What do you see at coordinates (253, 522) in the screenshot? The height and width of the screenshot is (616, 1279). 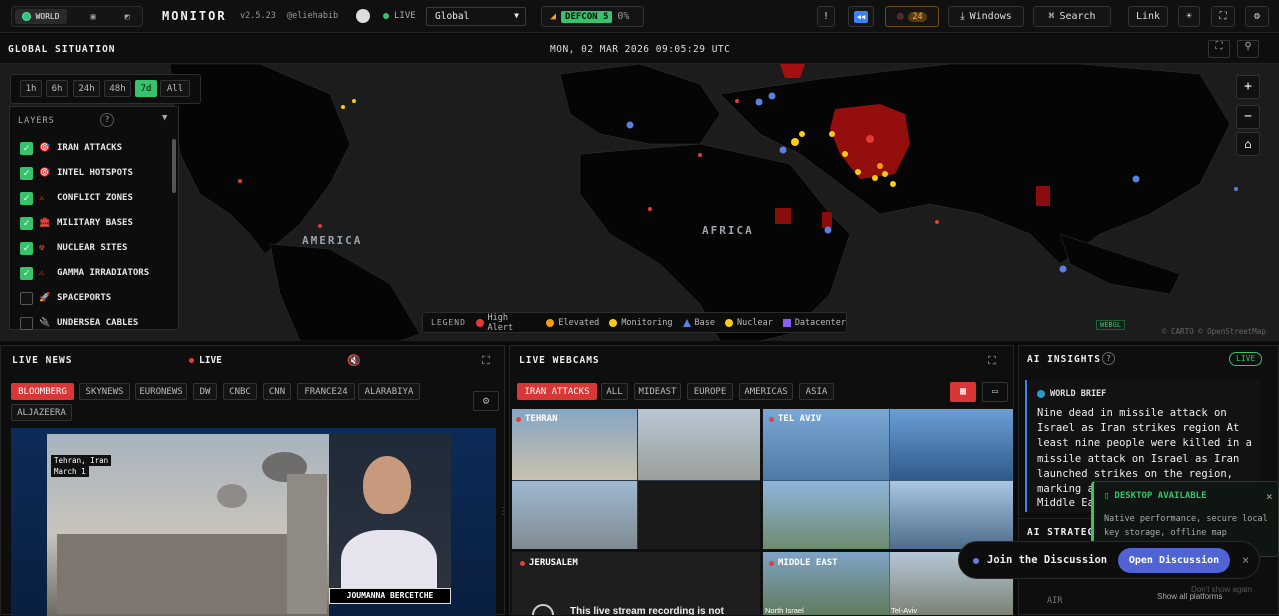 I see `news-video: Tehran, Iran March 1 JOUMANNA BERCETCHE` at bounding box center [253, 522].